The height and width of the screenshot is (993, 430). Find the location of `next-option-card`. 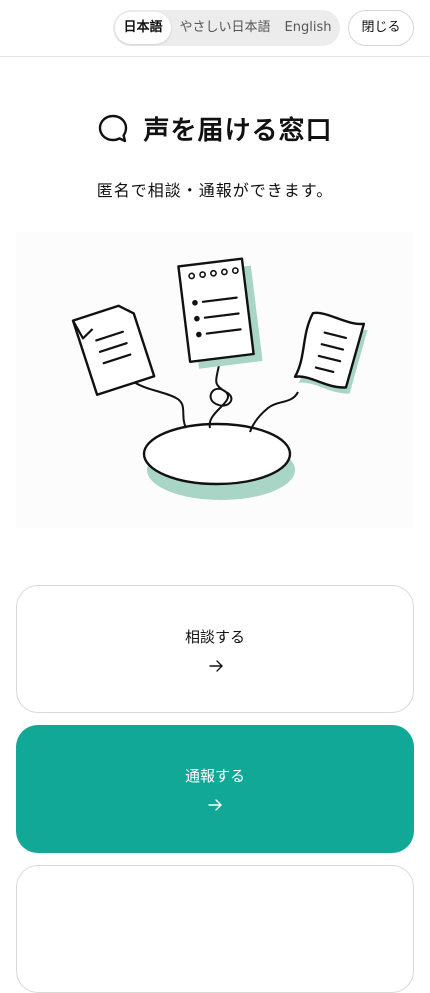

next-option-card is located at coordinates (215, 929).